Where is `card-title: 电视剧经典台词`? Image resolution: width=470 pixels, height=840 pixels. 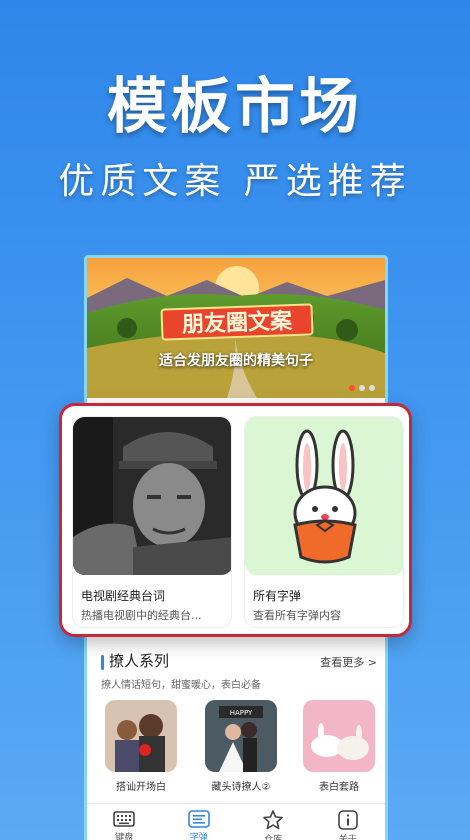 card-title: 电视剧经典台词 is located at coordinates (123, 596).